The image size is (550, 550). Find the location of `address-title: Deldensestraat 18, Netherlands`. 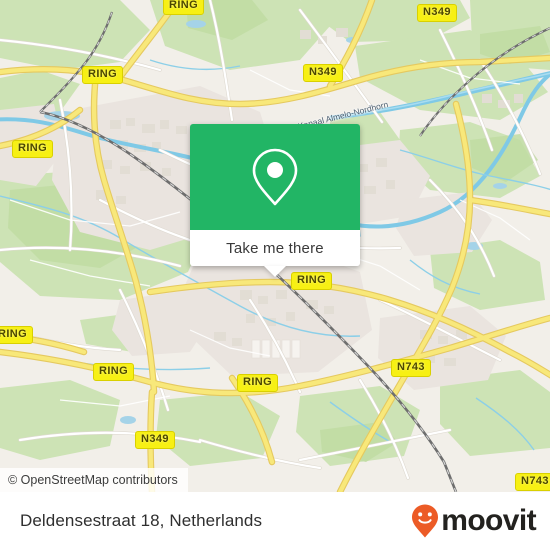

address-title: Deldensestraat 18, Netherlands is located at coordinates (141, 520).